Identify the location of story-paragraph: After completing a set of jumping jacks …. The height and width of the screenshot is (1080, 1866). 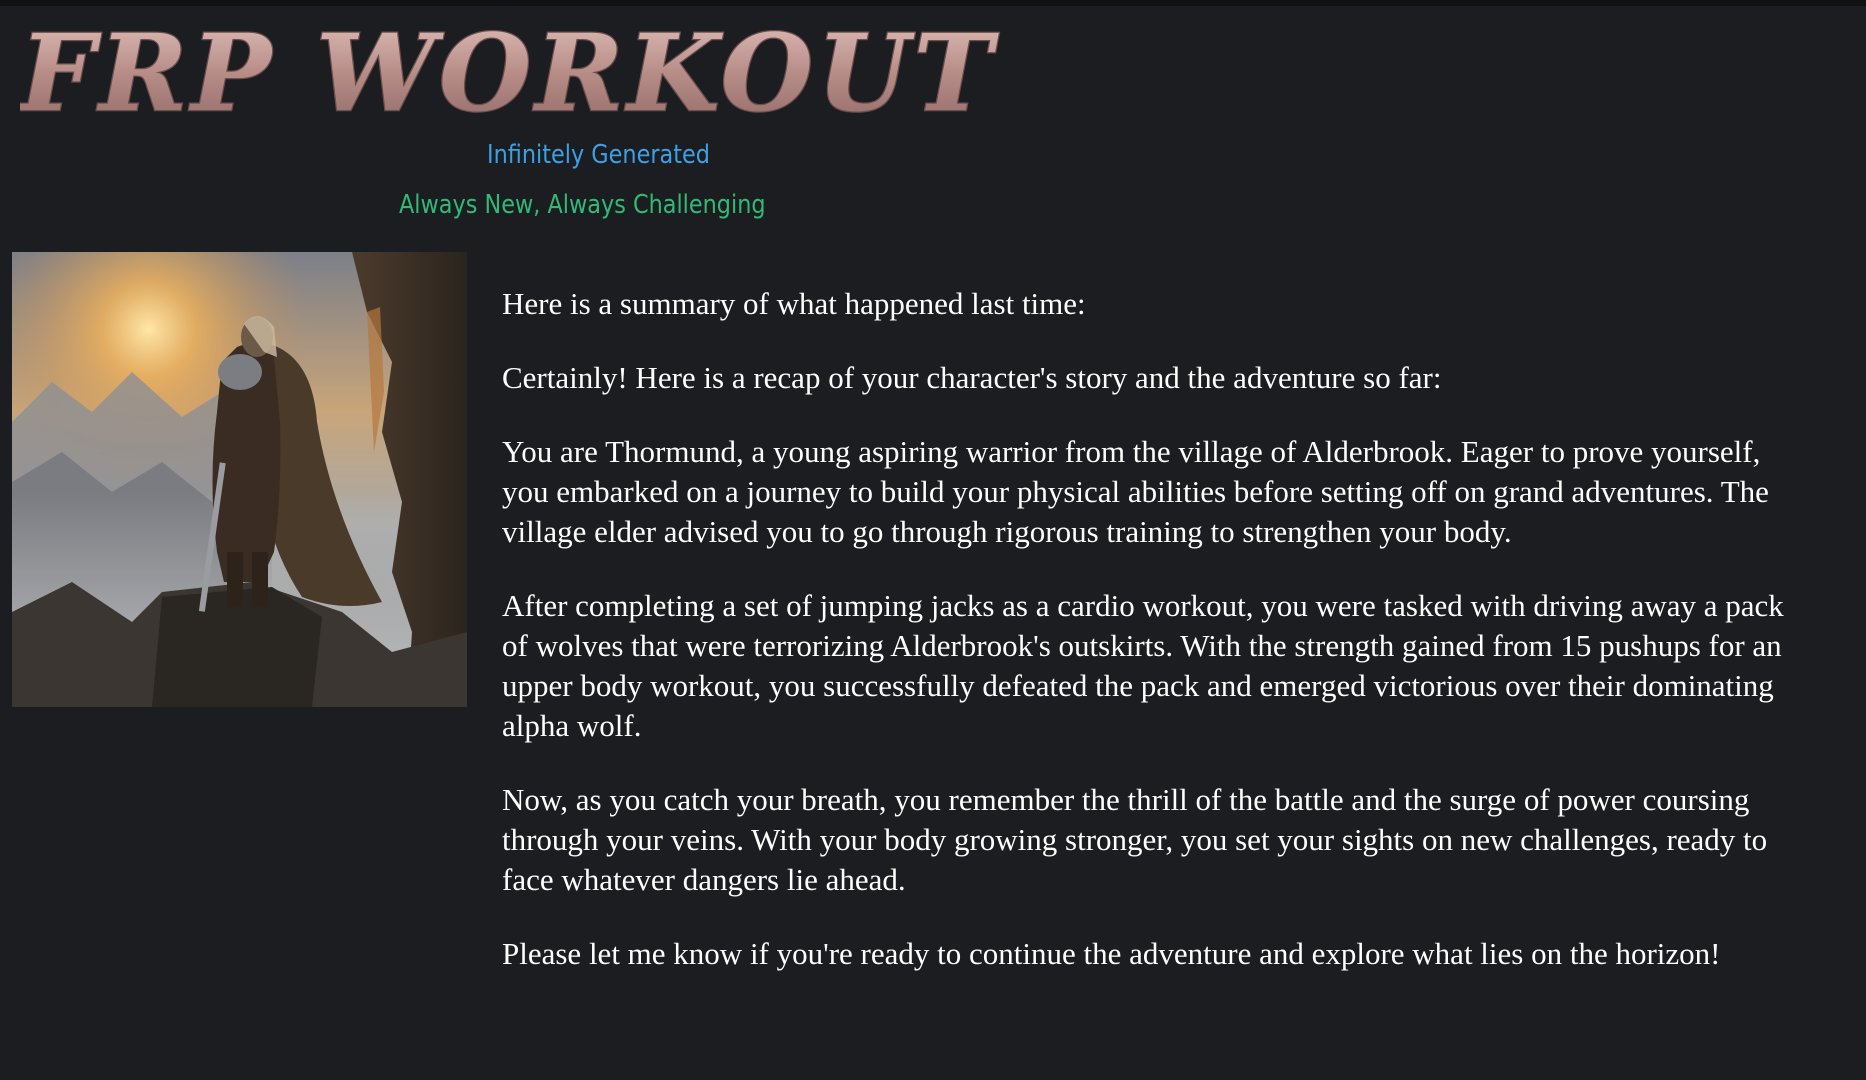
(1143, 665).